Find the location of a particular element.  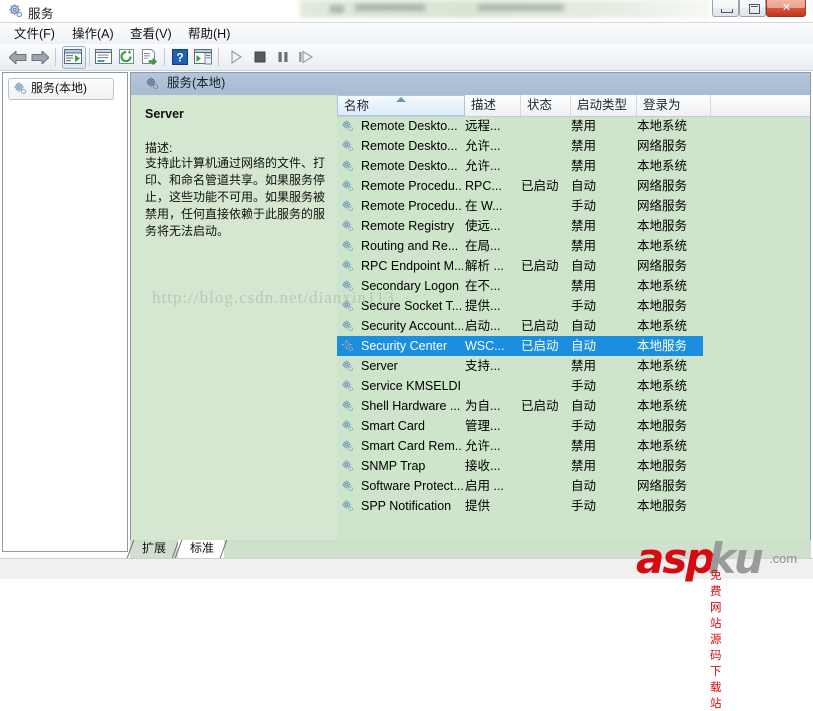

toolbar: ? is located at coordinates (406, 57).